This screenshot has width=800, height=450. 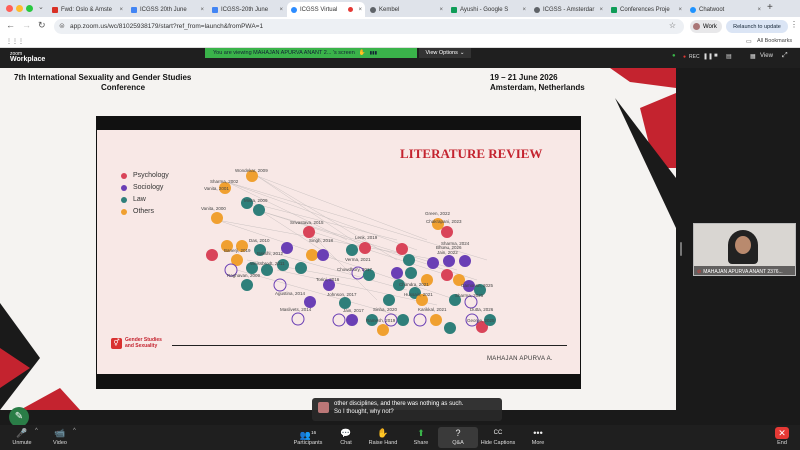 What do you see at coordinates (87, 9) in the screenshot?
I see `browser-tab: Fwd: Oslo & Amste ×` at bounding box center [87, 9].